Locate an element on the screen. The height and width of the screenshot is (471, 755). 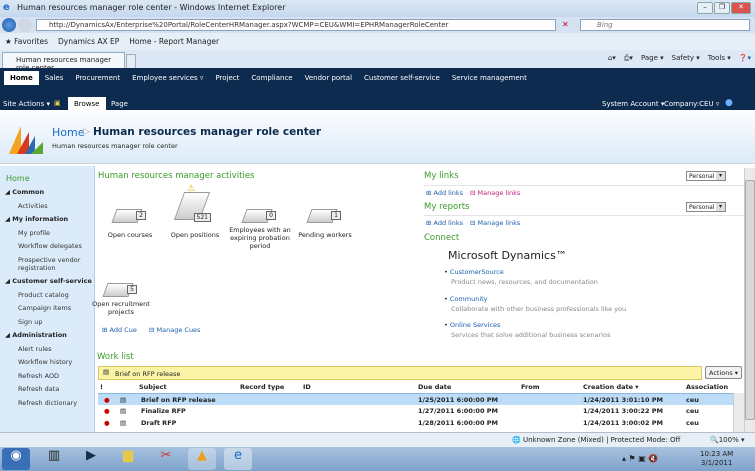
nav-vendor-portal: Vendor portal is located at coordinates (328, 78).